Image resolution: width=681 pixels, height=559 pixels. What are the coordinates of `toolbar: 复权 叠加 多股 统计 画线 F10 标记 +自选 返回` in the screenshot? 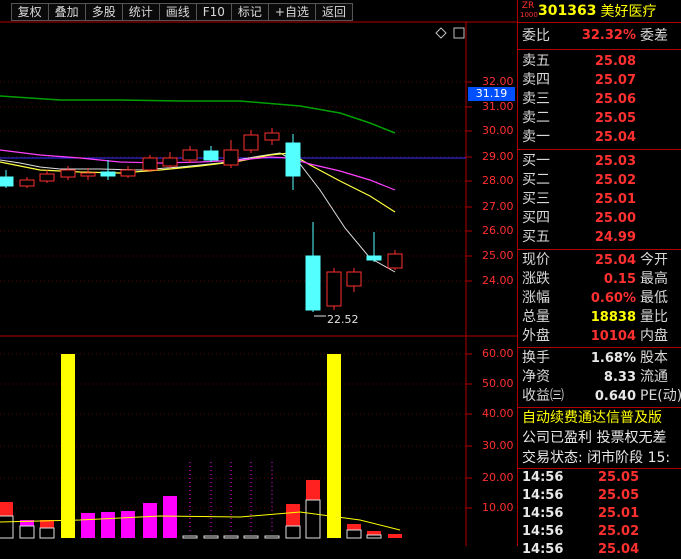 It's located at (181, 12).